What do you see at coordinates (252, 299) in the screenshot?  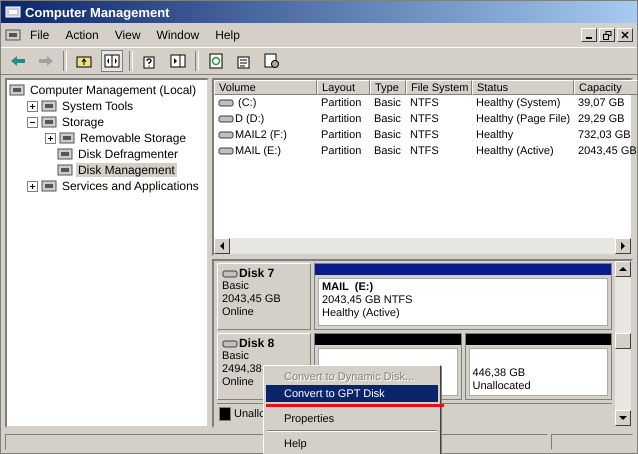 I see `disk-size: 2043,45 GB` at bounding box center [252, 299].